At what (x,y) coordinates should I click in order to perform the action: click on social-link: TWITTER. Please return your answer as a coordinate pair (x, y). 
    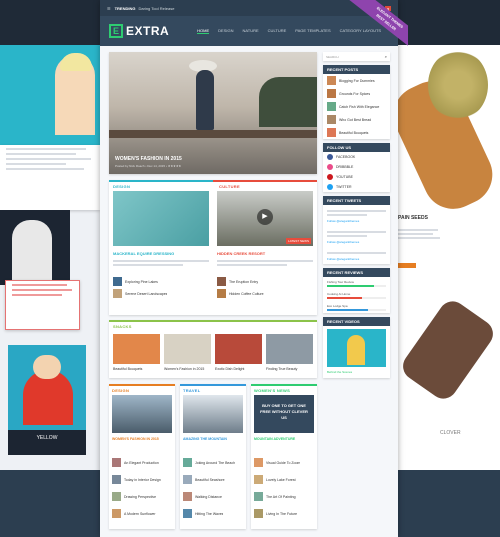
    Looking at the image, I should click on (344, 187).